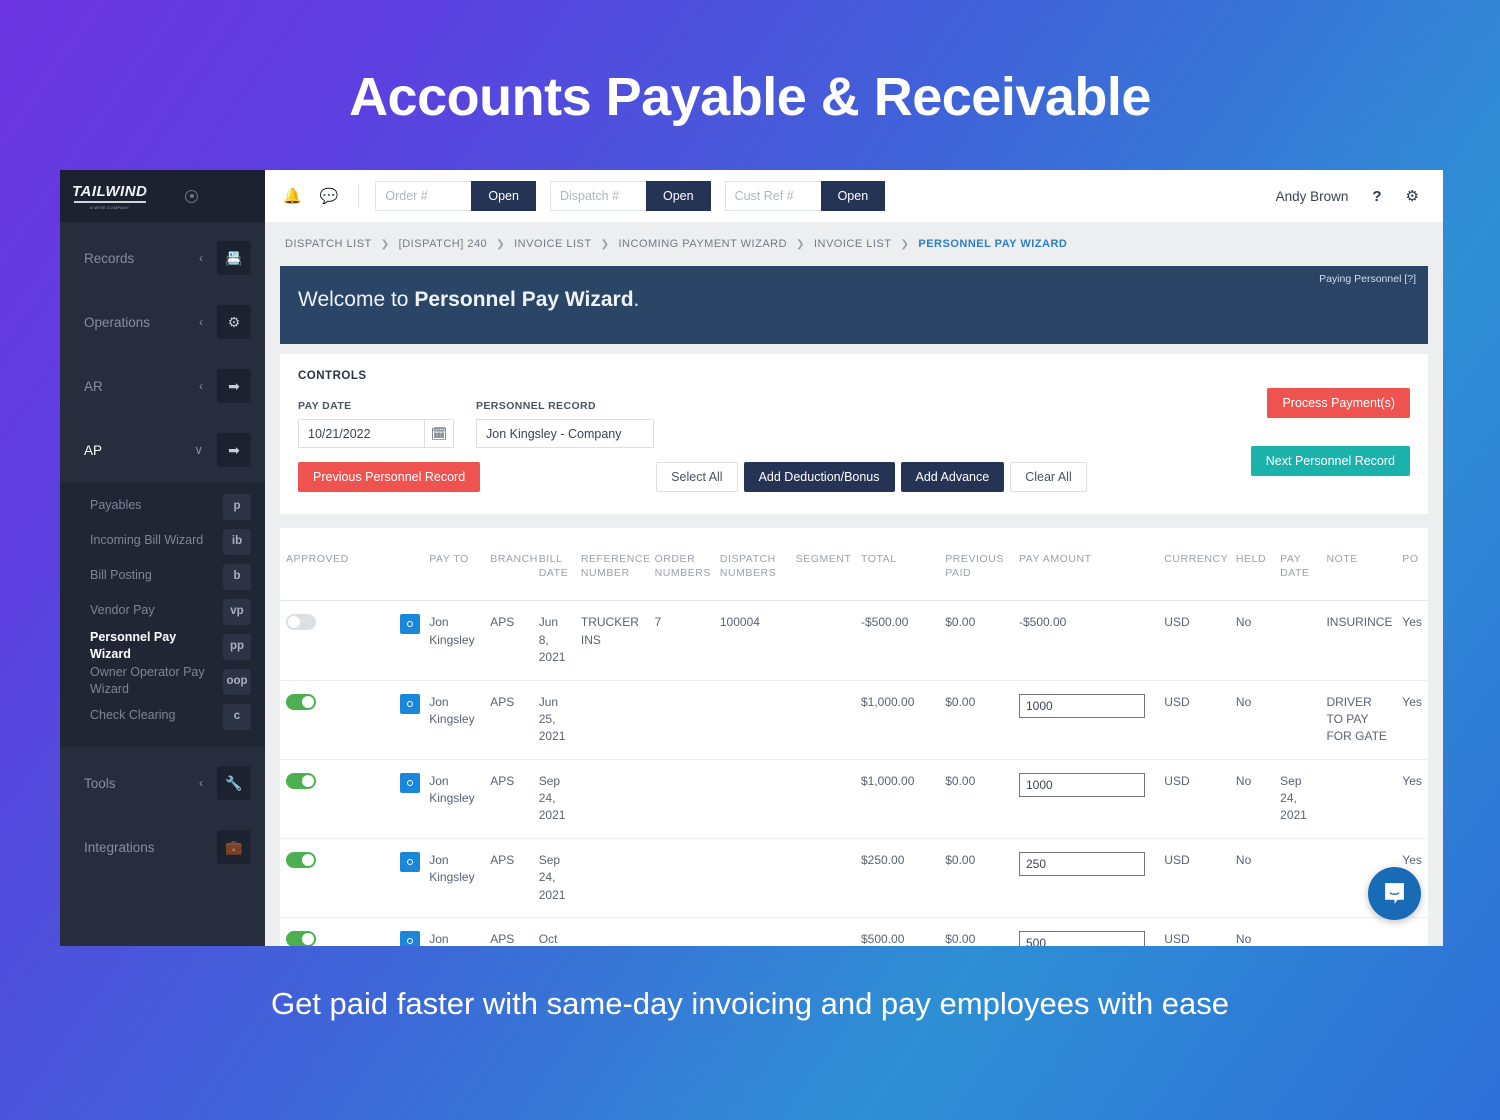 The width and height of the screenshot is (1500, 1120). I want to click on calendar-icon: 🗓, so click(439, 433).